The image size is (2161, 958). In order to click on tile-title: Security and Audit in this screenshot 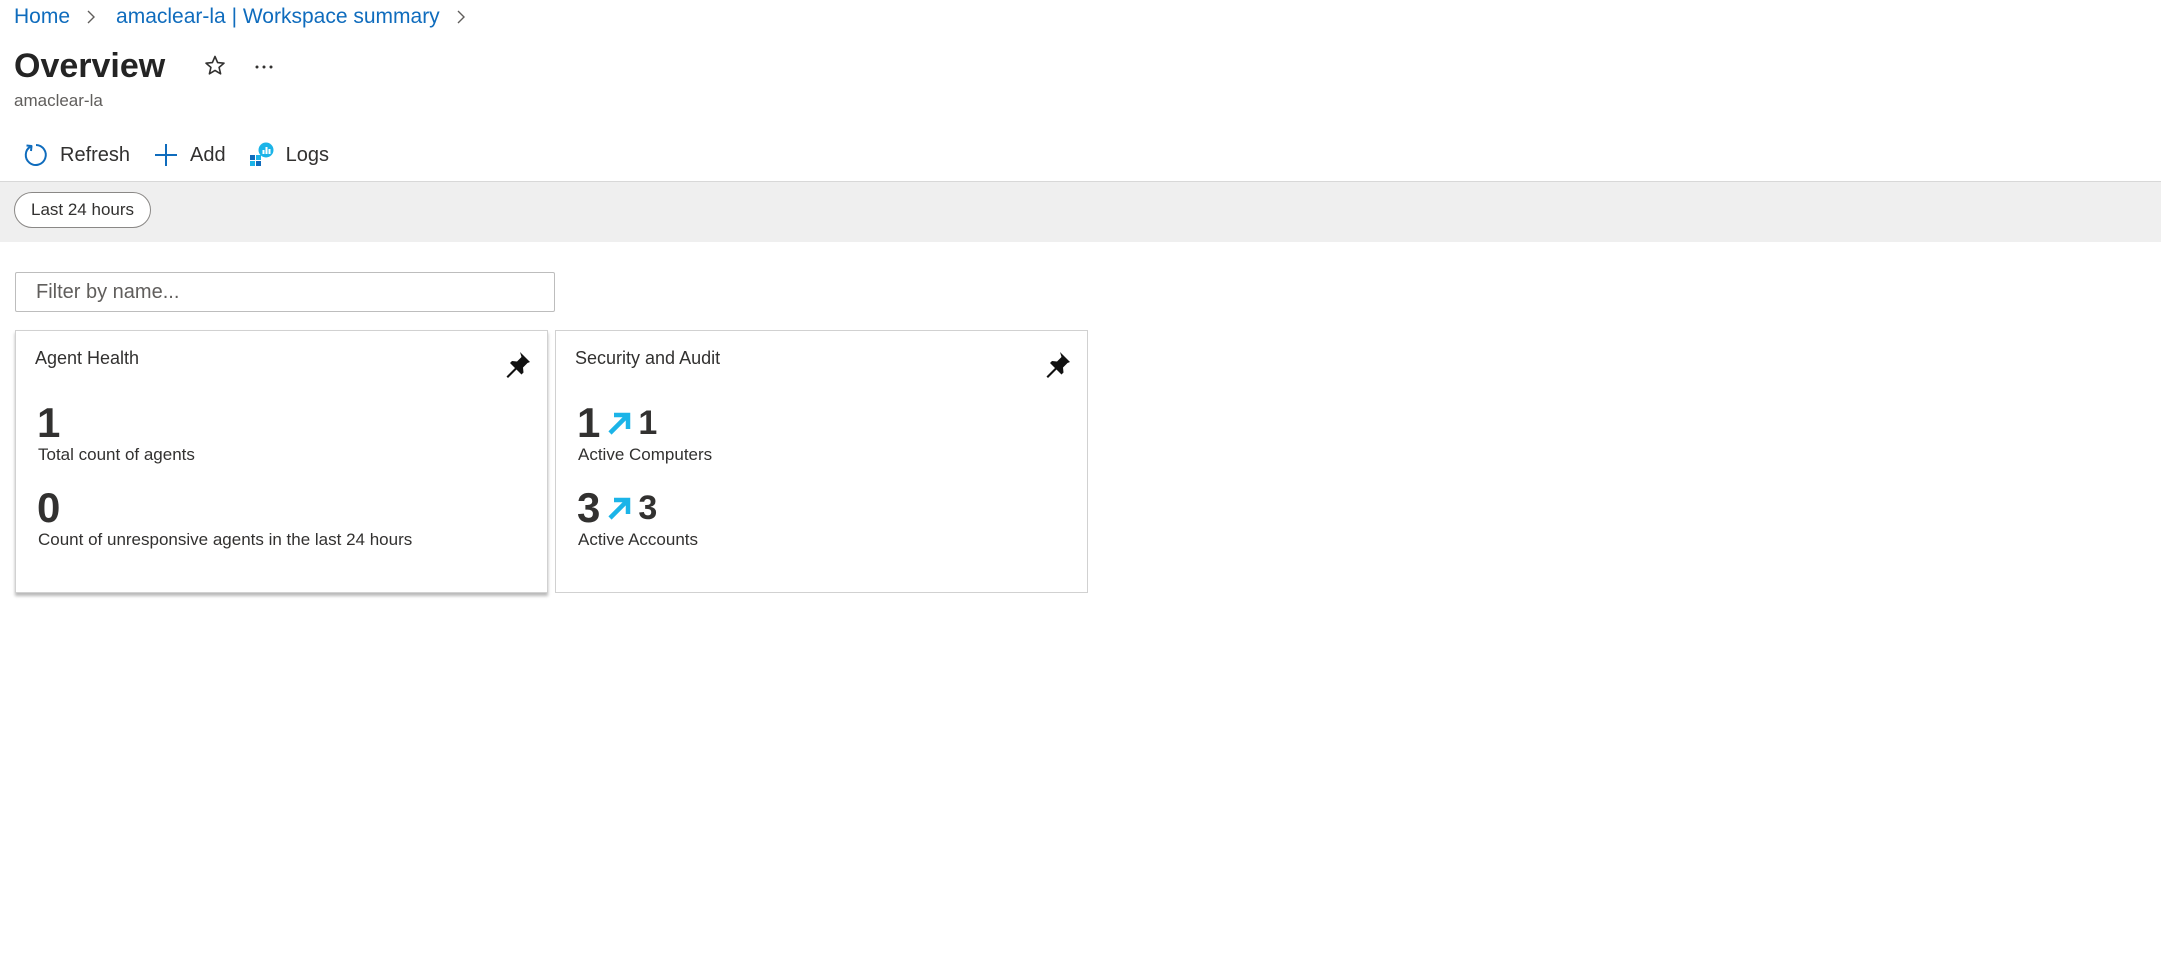, I will do `click(648, 358)`.